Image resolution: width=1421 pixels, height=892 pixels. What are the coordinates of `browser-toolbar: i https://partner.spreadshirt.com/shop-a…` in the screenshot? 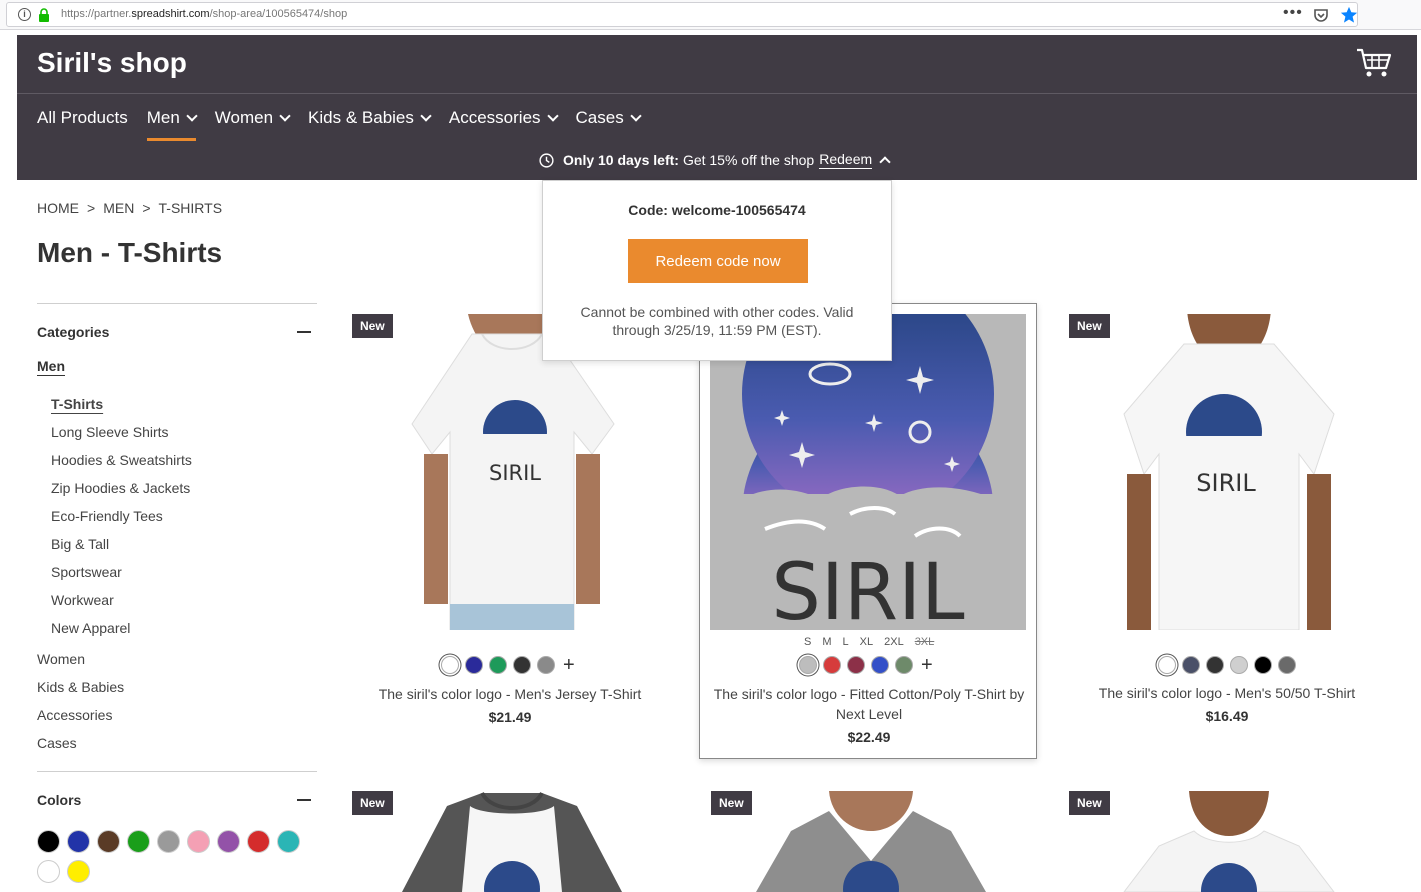 It's located at (710, 15).